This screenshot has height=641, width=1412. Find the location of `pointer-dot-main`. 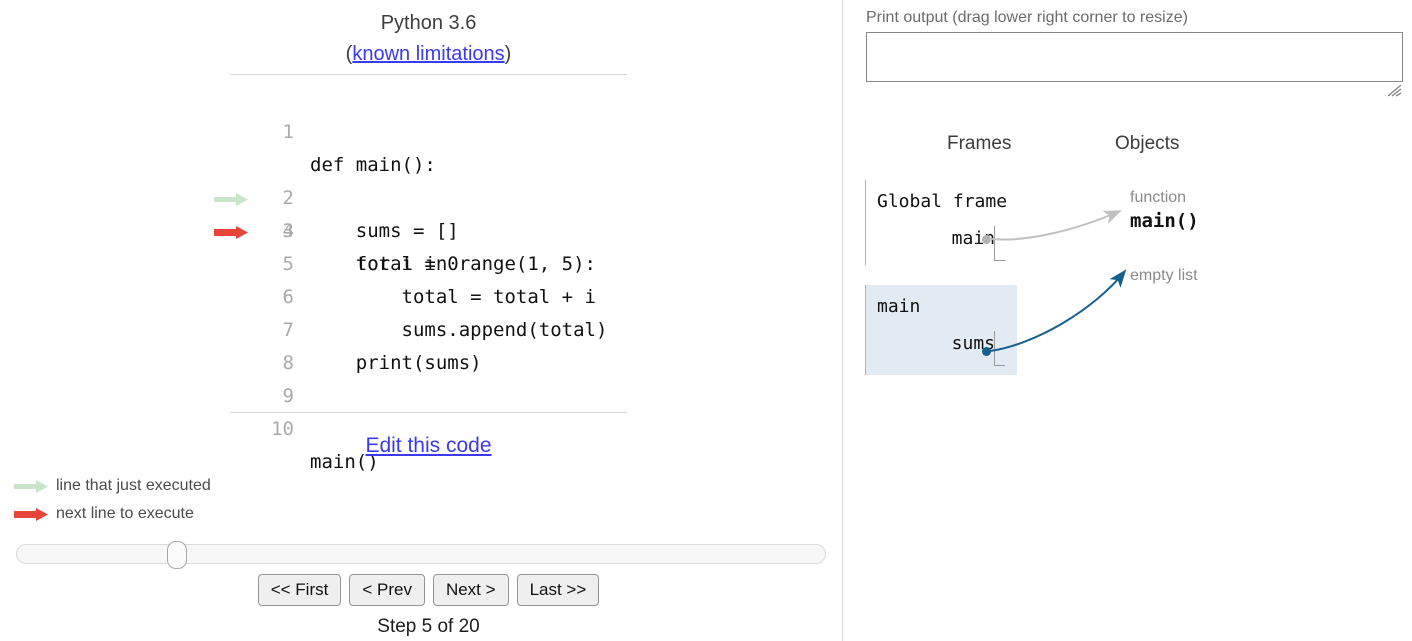

pointer-dot-main is located at coordinates (986, 239).